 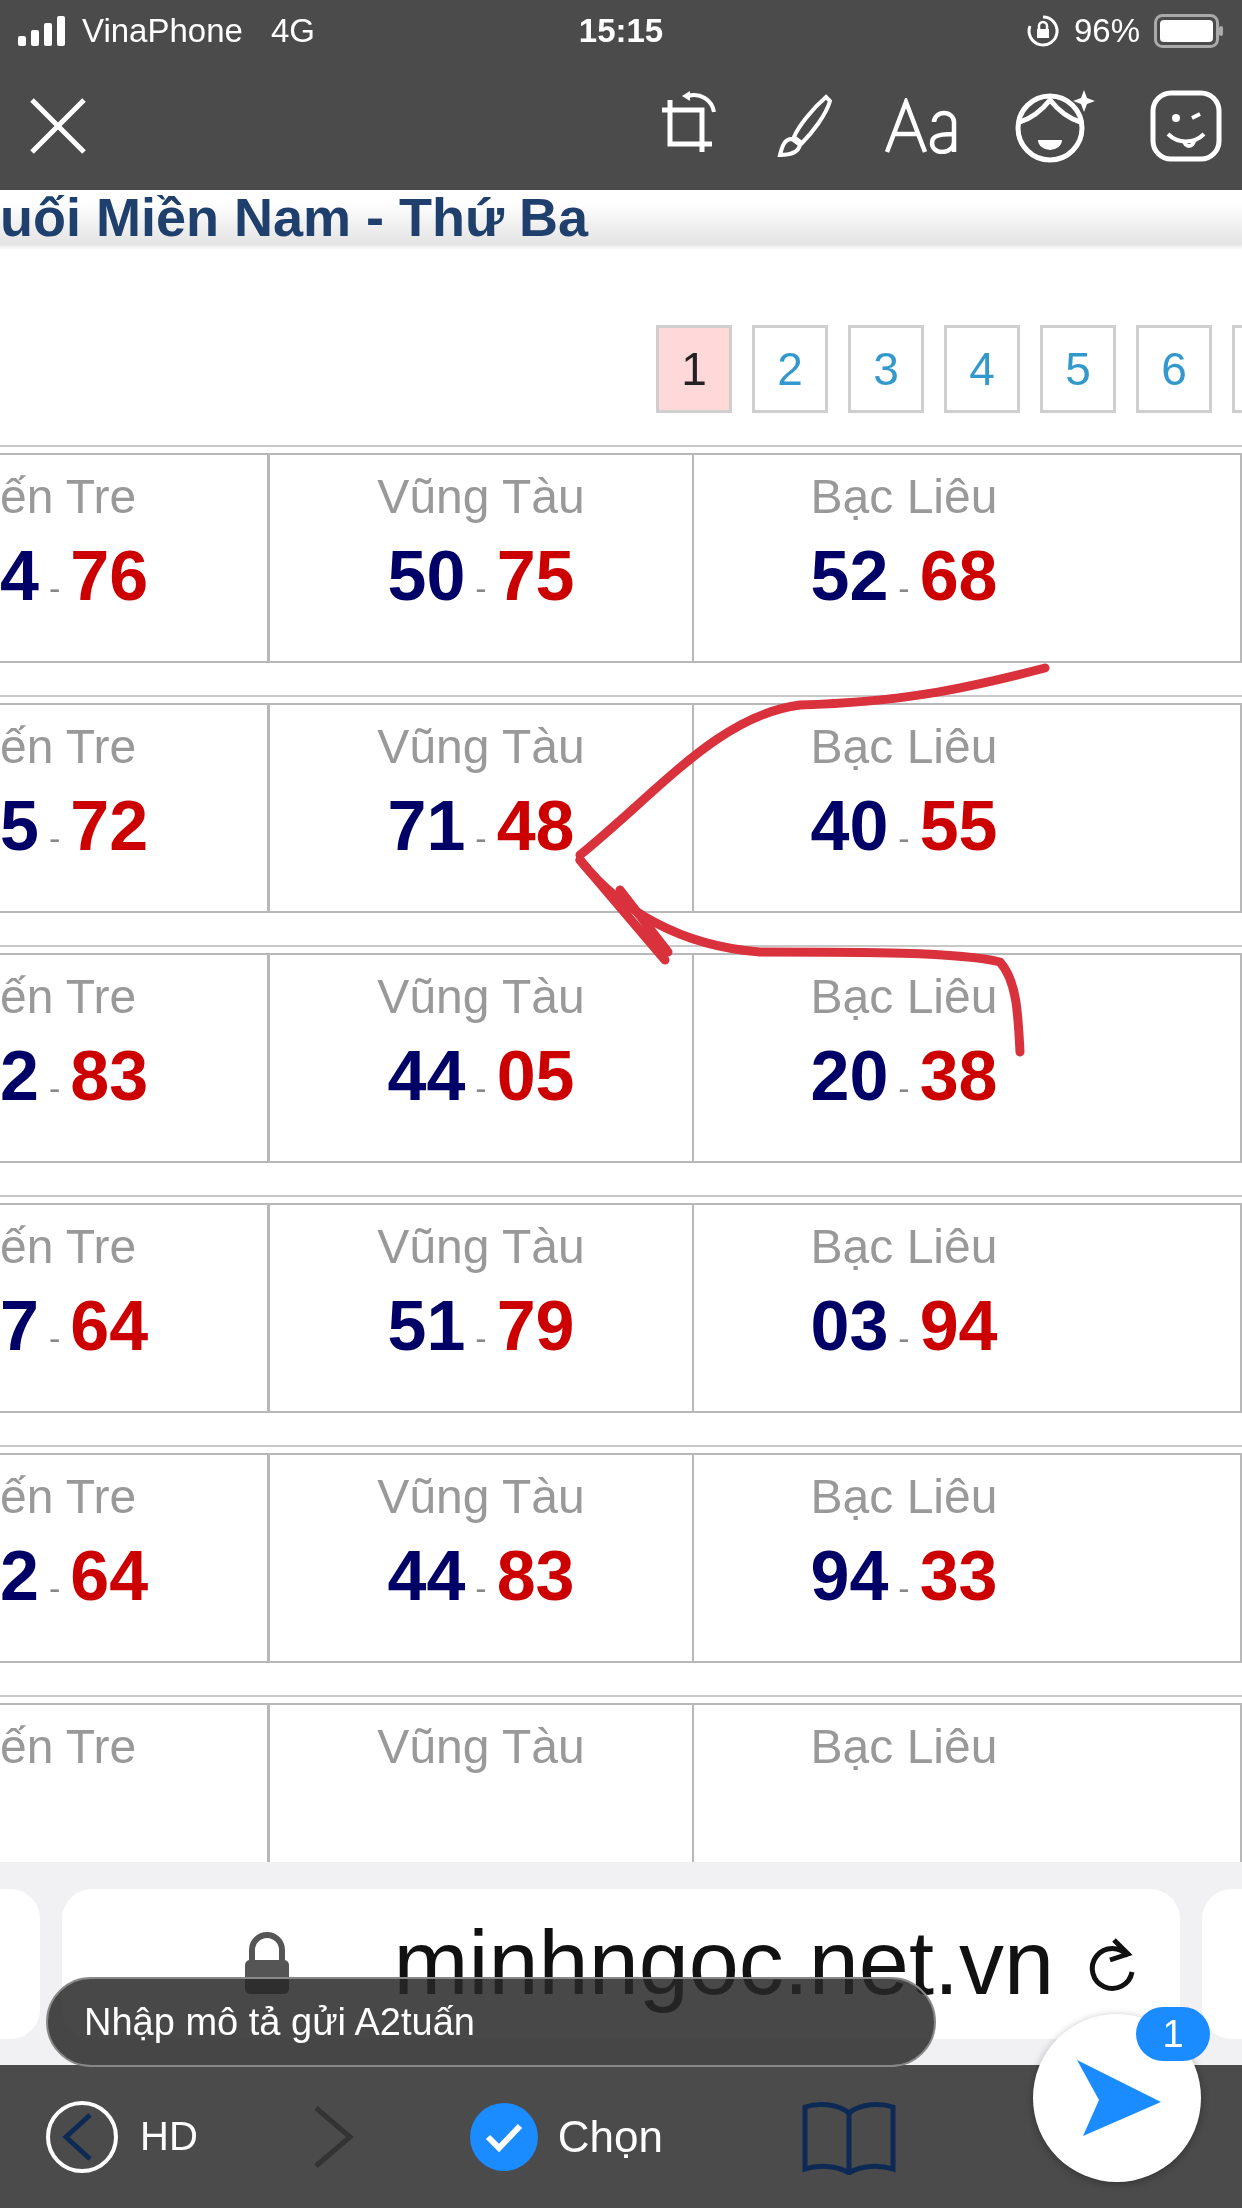 What do you see at coordinates (535, 576) in the screenshot?
I see `number: 75` at bounding box center [535, 576].